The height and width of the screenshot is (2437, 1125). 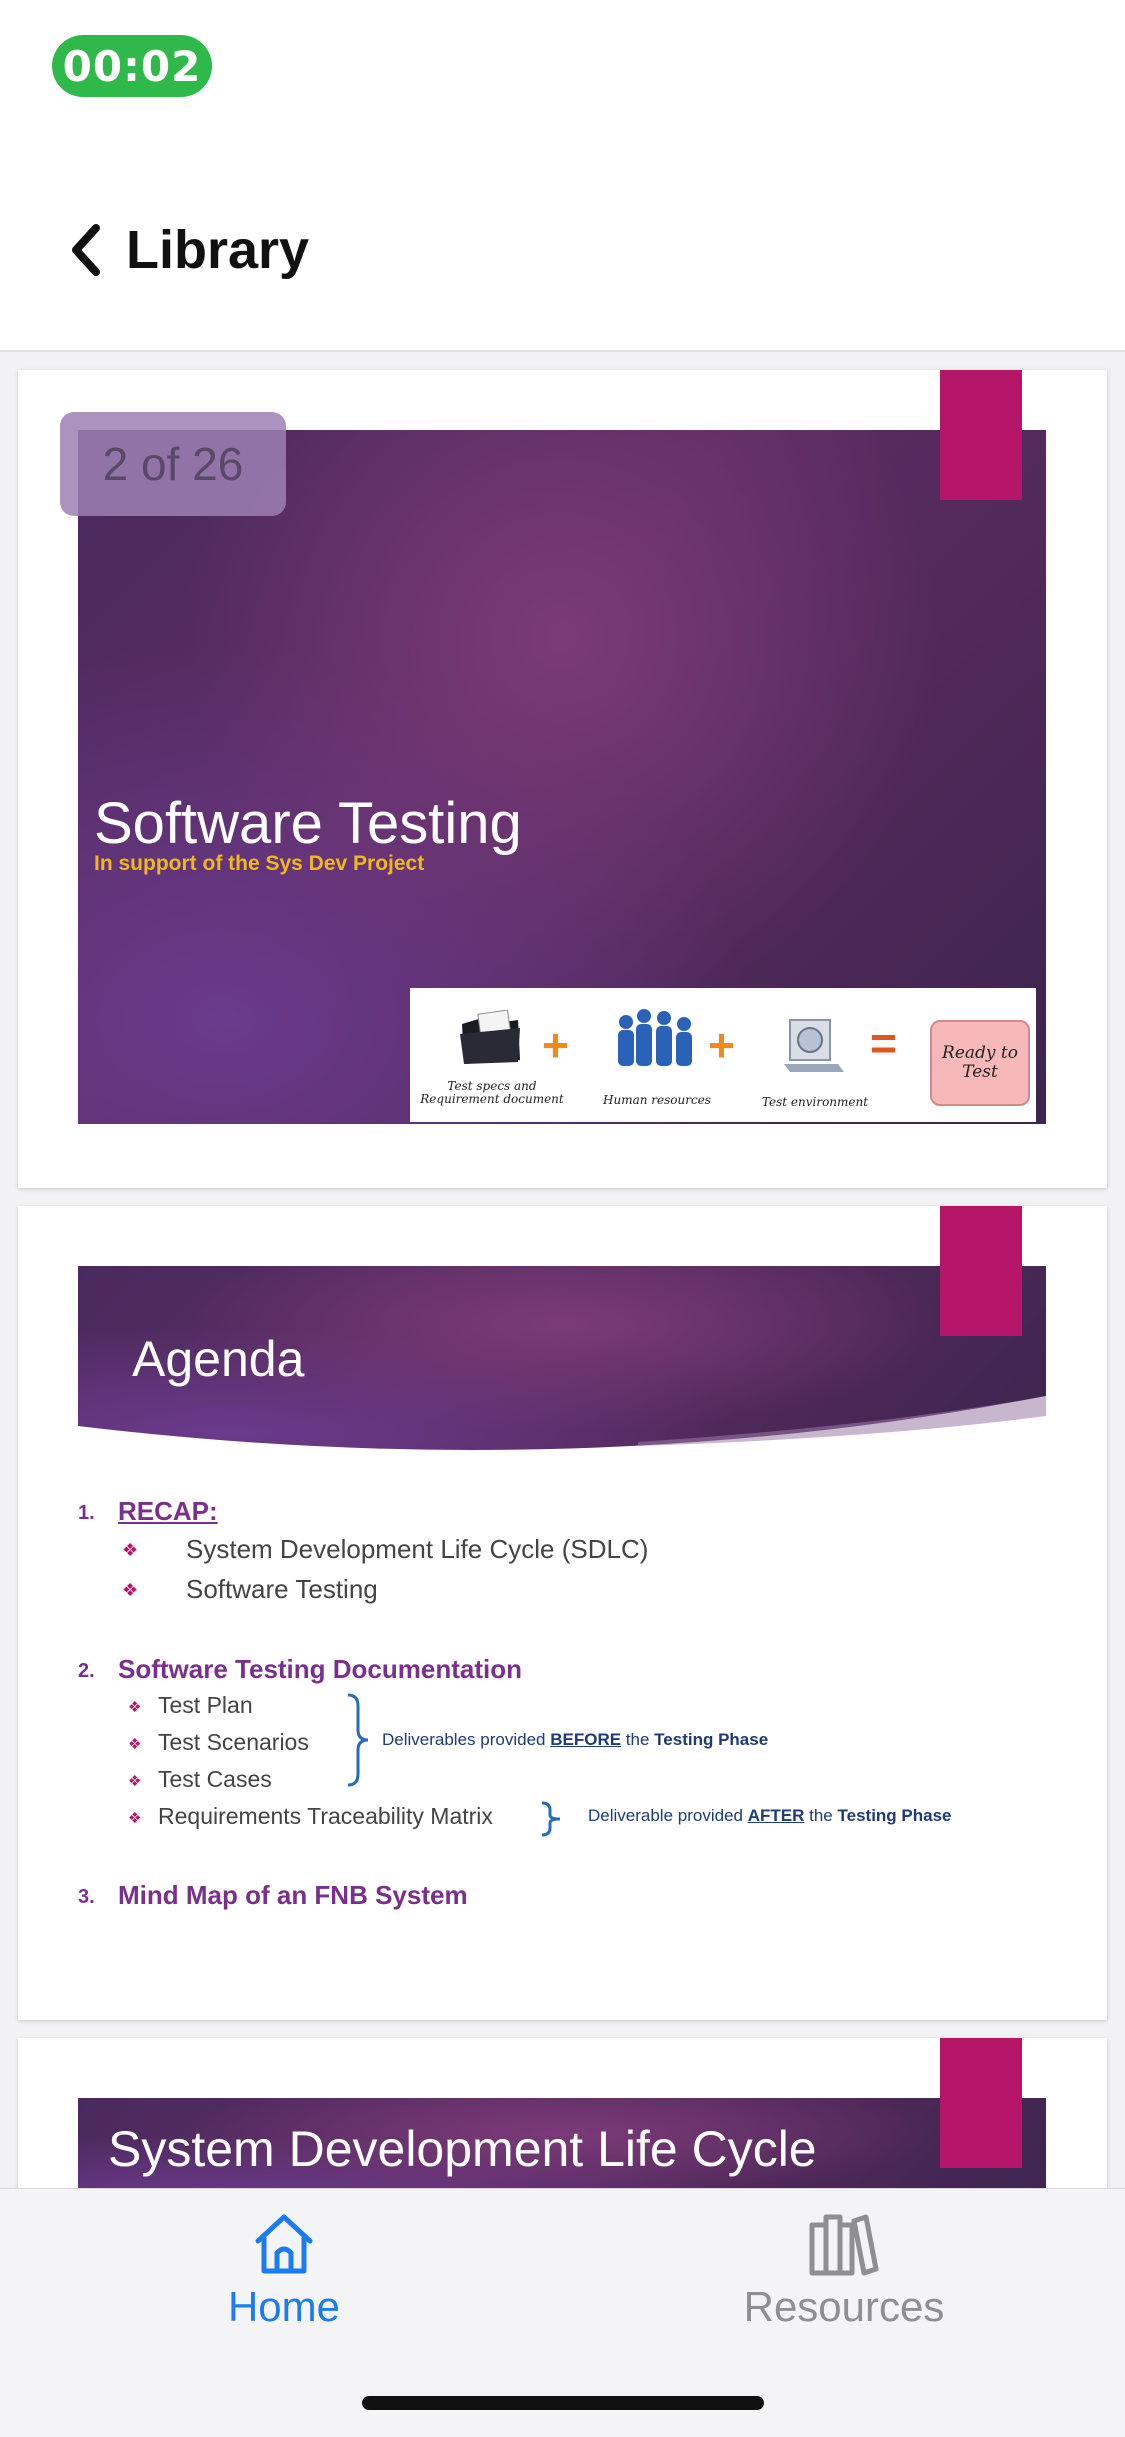 What do you see at coordinates (815, 1102) in the screenshot?
I see `equation-item-3: Test environment` at bounding box center [815, 1102].